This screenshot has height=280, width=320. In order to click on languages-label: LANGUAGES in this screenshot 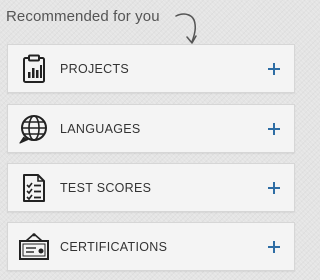, I will do `click(100, 128)`.